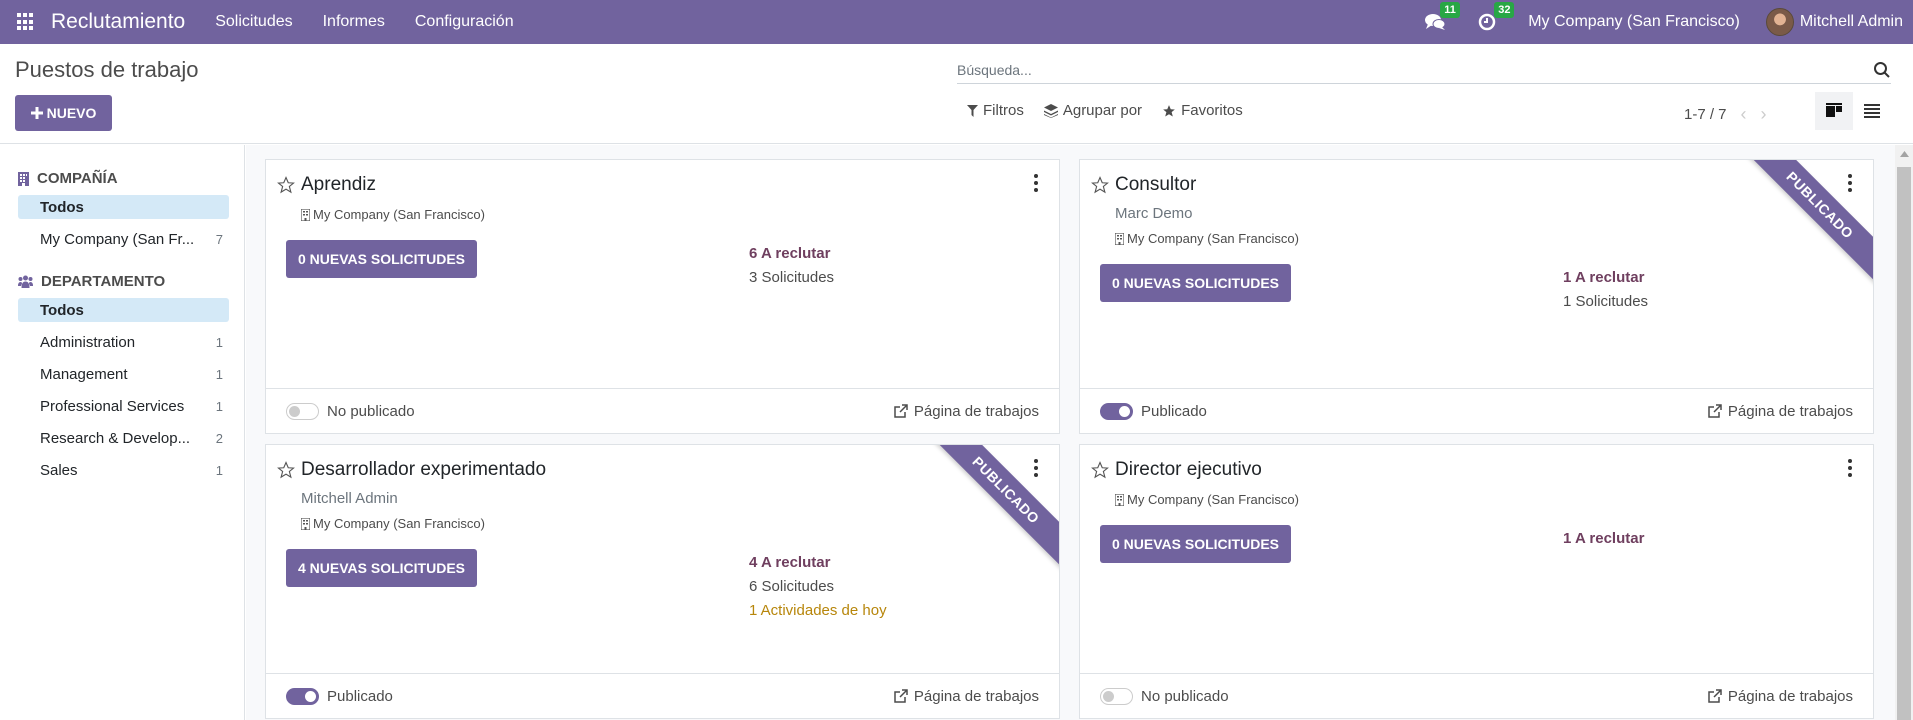 This screenshot has width=1913, height=720. Describe the element at coordinates (1904, 443) in the screenshot. I see `scrollbar-thumb` at that location.